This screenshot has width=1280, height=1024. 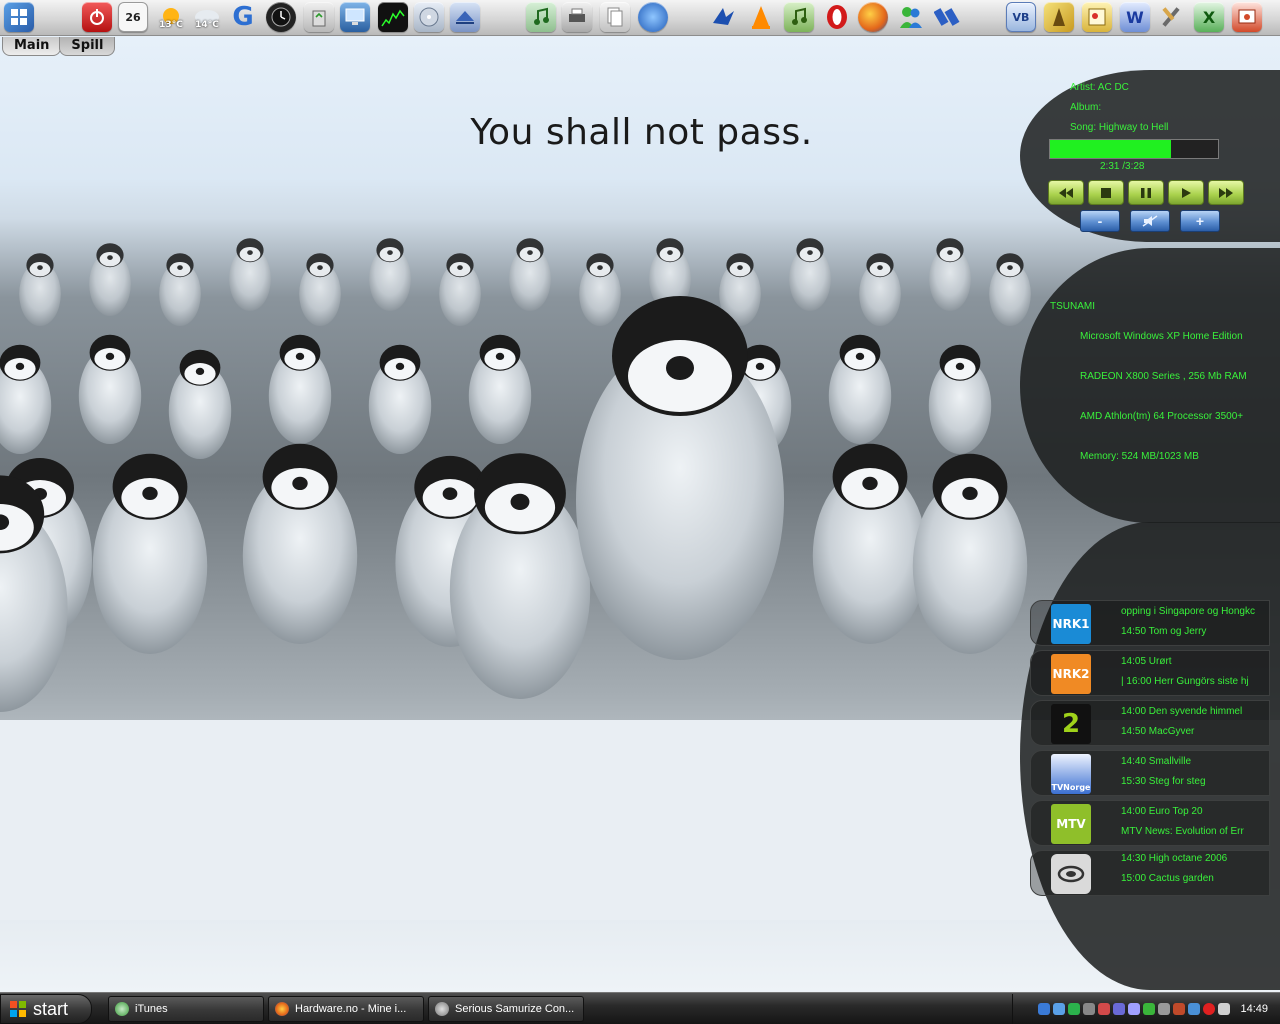 What do you see at coordinates (319, 17) in the screenshot?
I see `recycle-bin-icon` at bounding box center [319, 17].